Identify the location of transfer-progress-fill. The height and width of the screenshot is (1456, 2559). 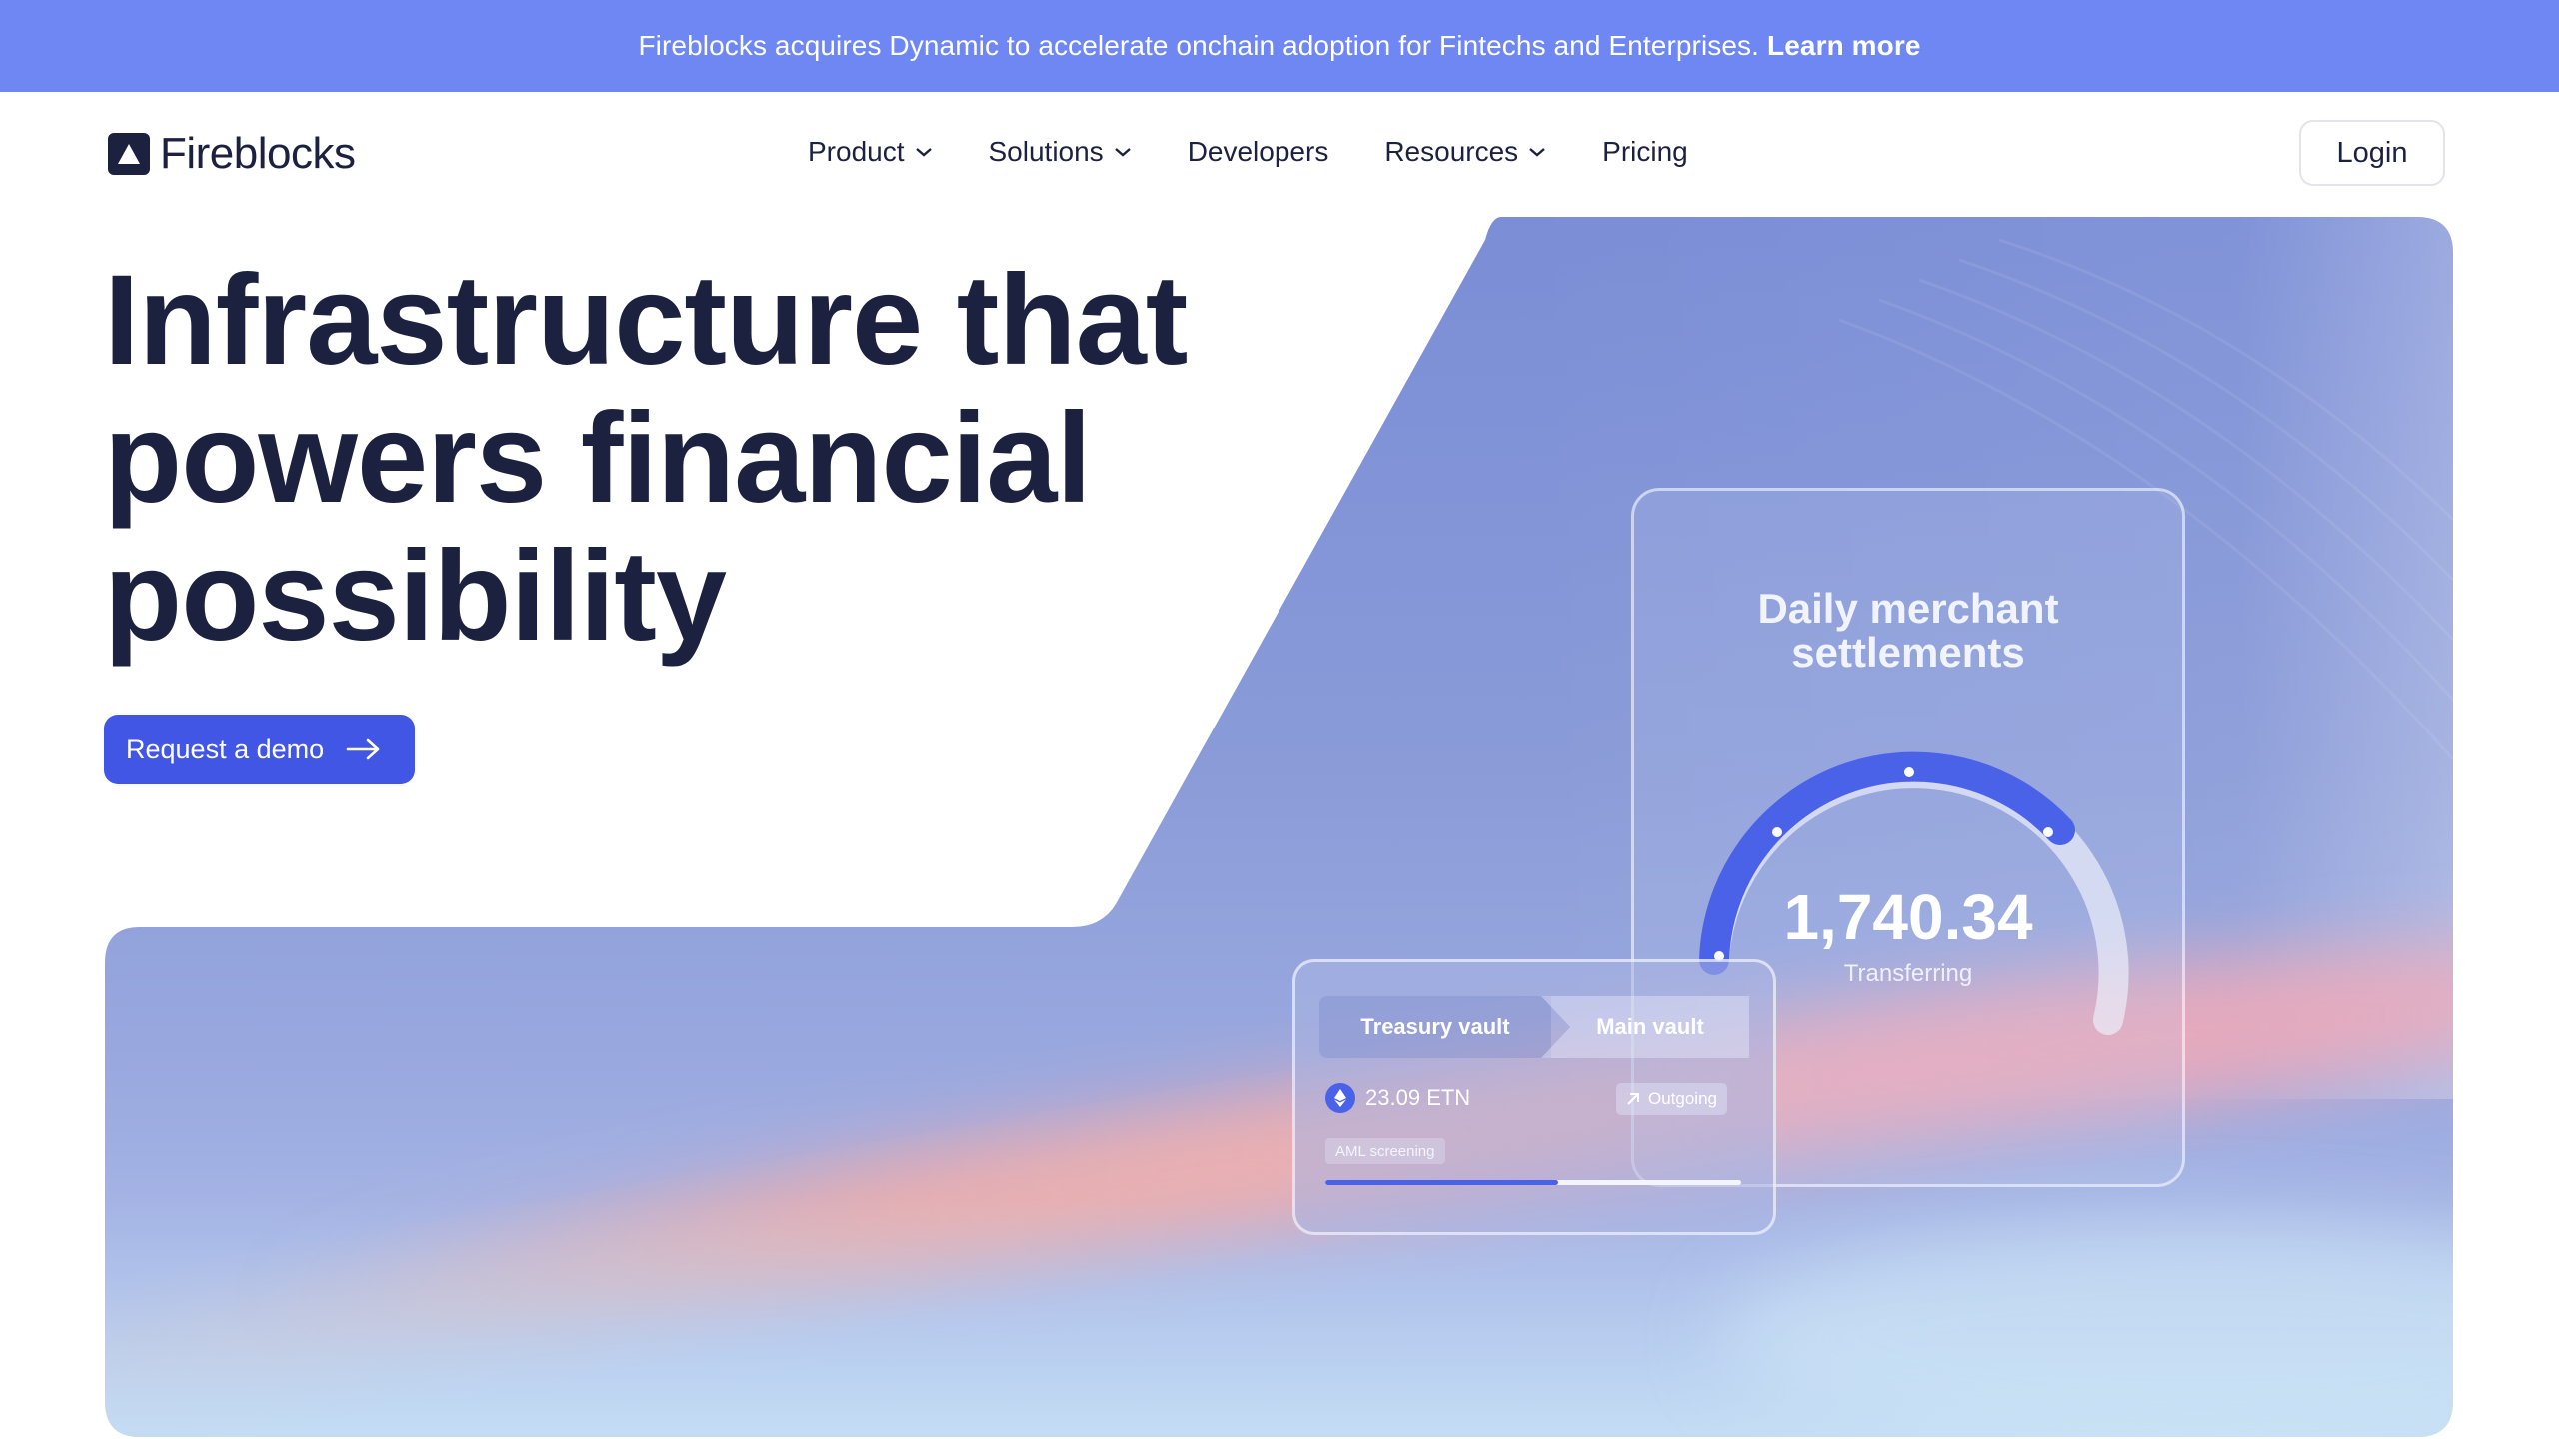
(1441, 1182).